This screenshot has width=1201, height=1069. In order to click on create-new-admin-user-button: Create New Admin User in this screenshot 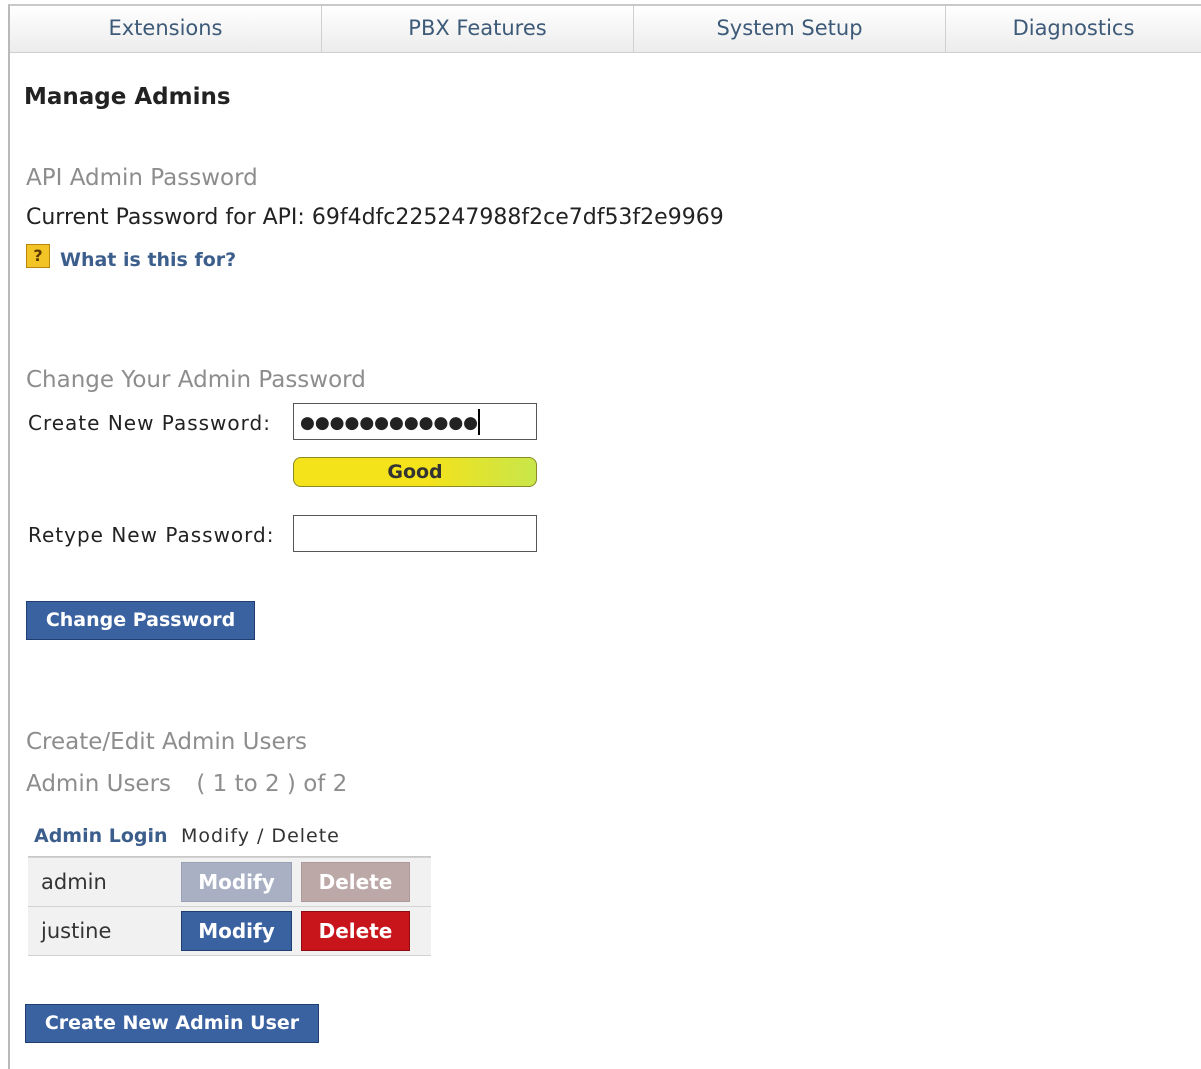, I will do `click(172, 1023)`.